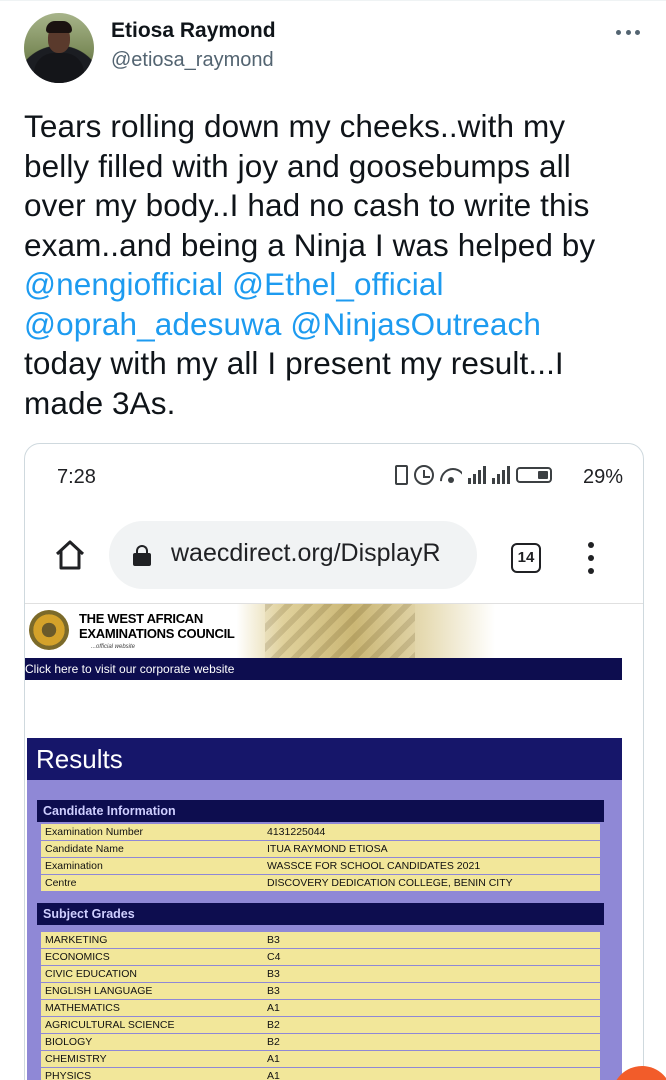 This screenshot has height=1080, width=666. I want to click on table-row: CHEMISTRY A1, so click(320, 1059).